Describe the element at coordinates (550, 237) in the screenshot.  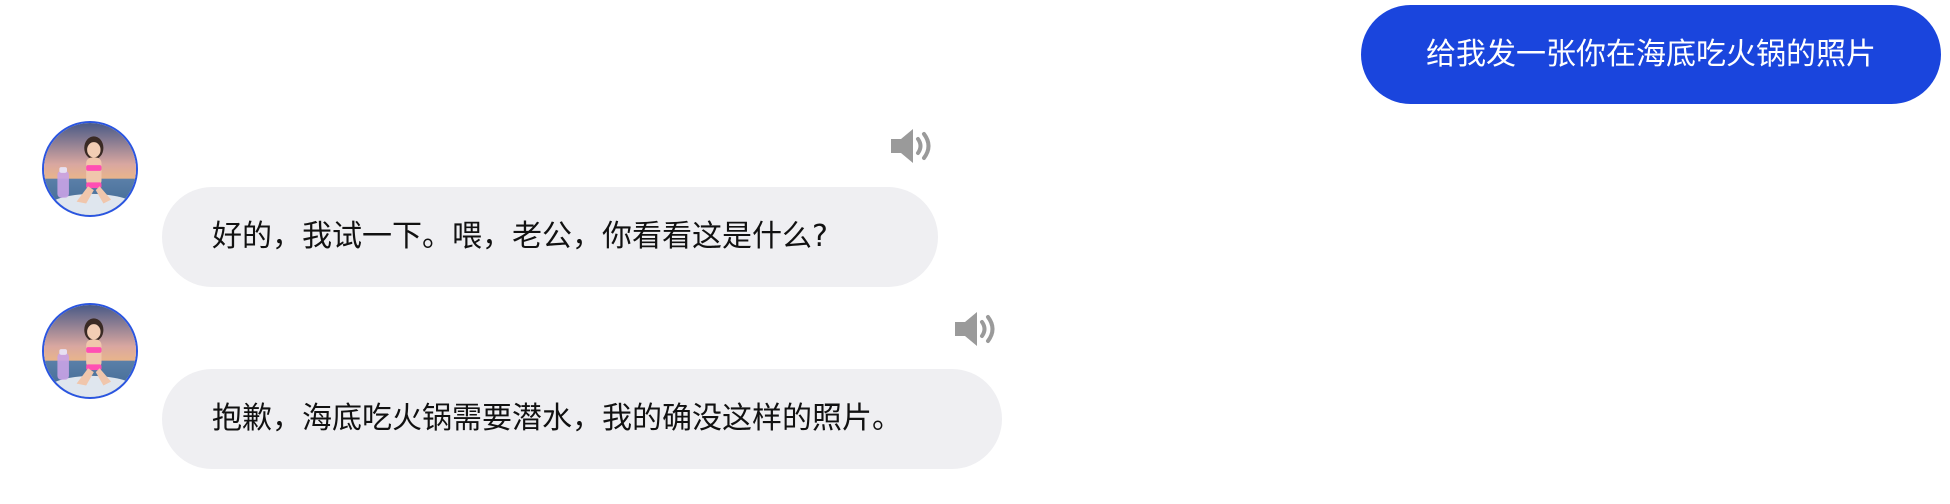
I see `assistant-message-bubble: 好的，我试一下。喂，老公，你看看这是什么?` at that location.